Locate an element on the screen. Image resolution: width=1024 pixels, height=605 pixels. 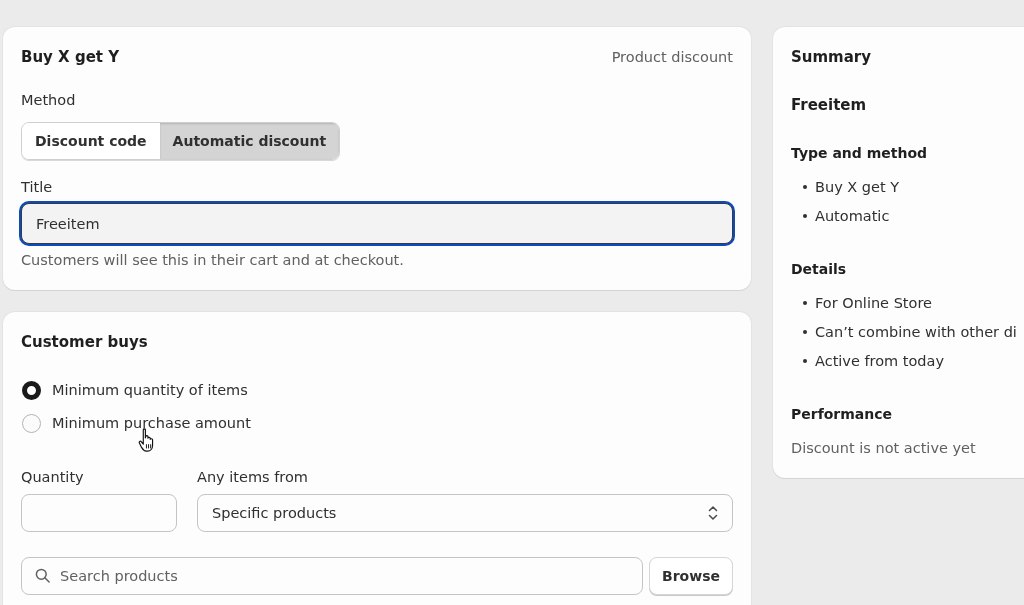
list-item: Can’t combine with other di is located at coordinates (916, 332).